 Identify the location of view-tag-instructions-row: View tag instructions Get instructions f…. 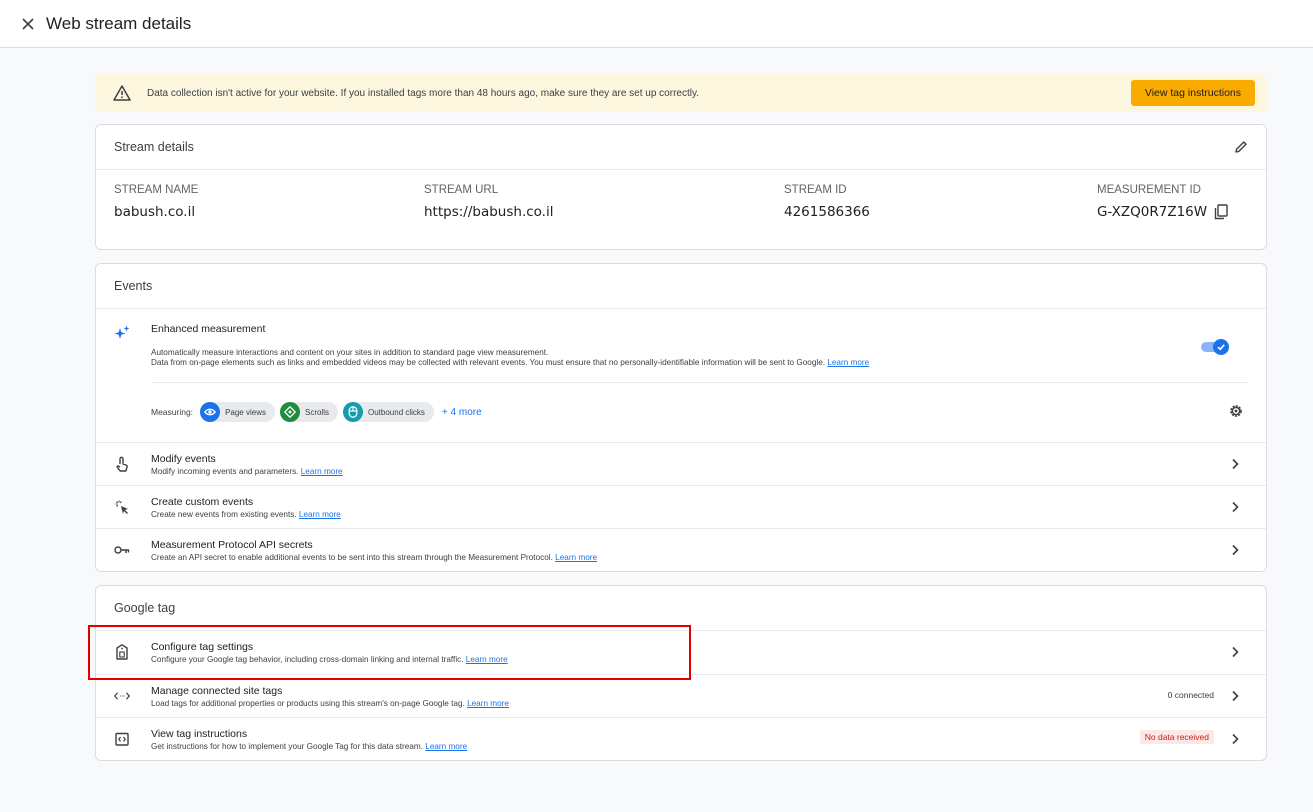
(681, 738).